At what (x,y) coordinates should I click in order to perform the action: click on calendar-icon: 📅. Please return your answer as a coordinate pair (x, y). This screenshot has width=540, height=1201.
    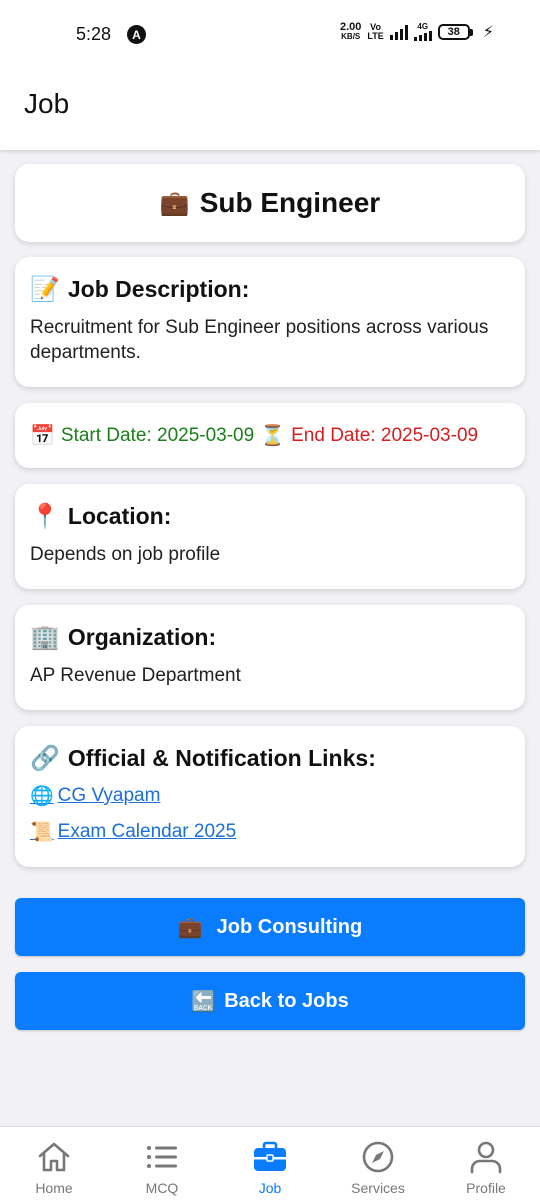
    Looking at the image, I should click on (42, 436).